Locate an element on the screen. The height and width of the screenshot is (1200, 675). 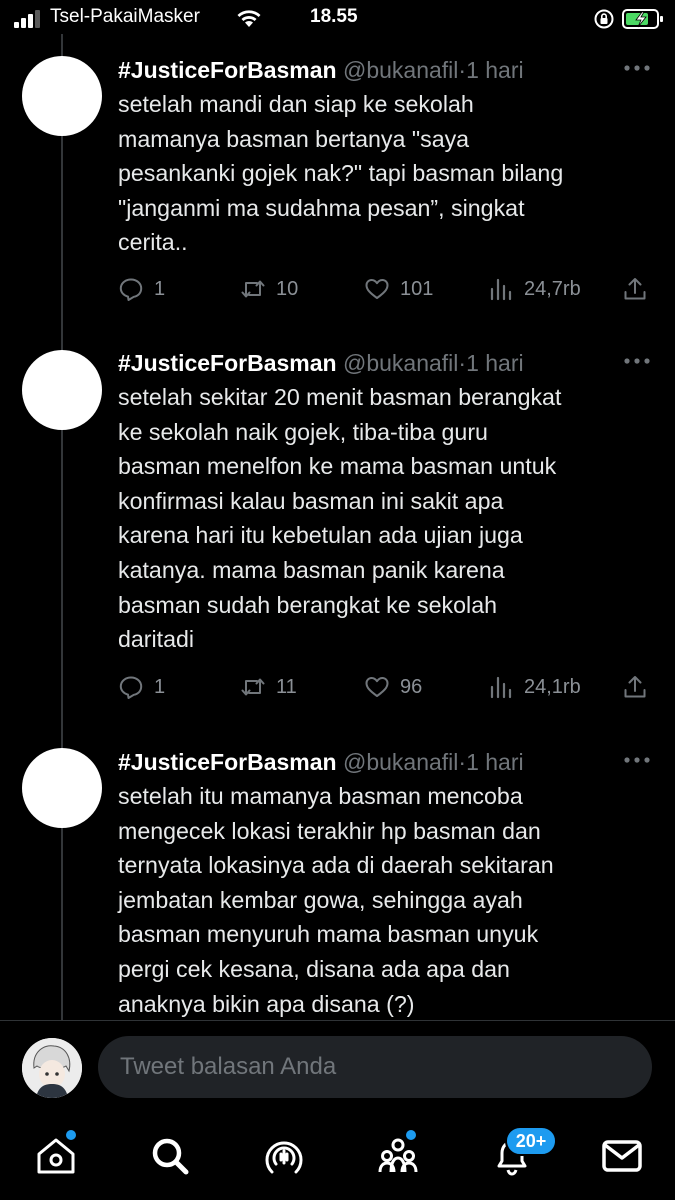
like-count: 101 is located at coordinates (417, 288).